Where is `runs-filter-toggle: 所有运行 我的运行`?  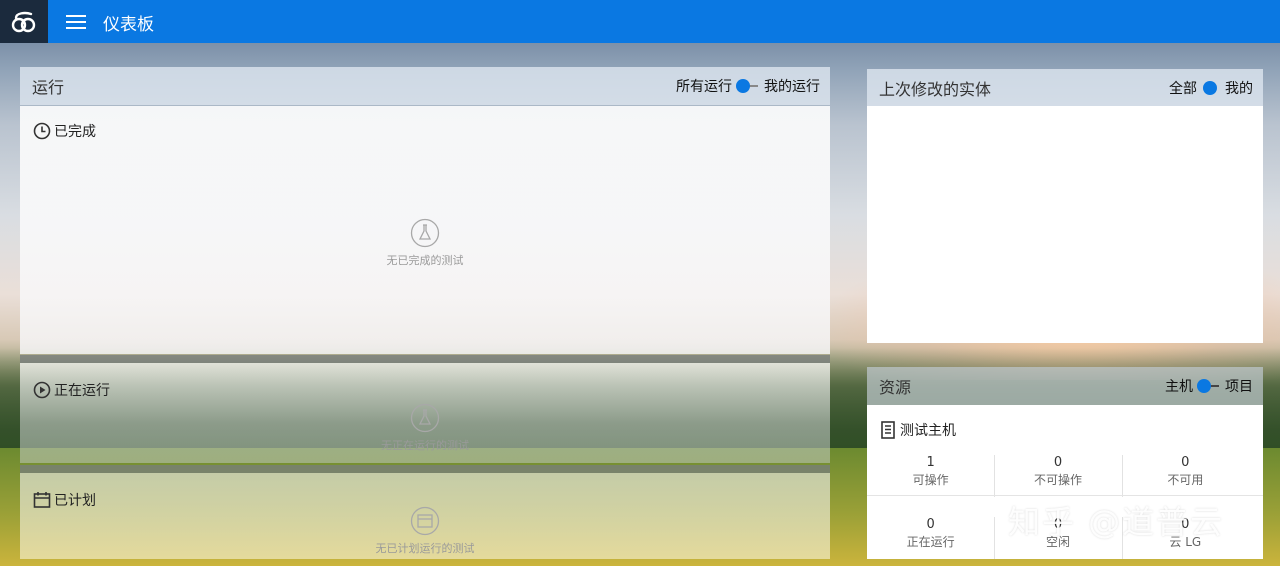
runs-filter-toggle: 所有运行 我的运行 is located at coordinates (748, 86).